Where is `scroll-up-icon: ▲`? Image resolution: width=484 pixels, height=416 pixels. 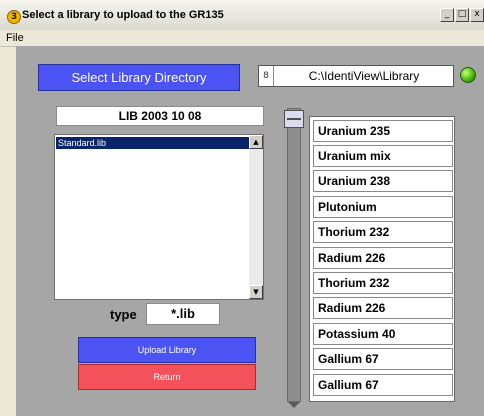 scroll-up-icon: ▲ is located at coordinates (256, 142).